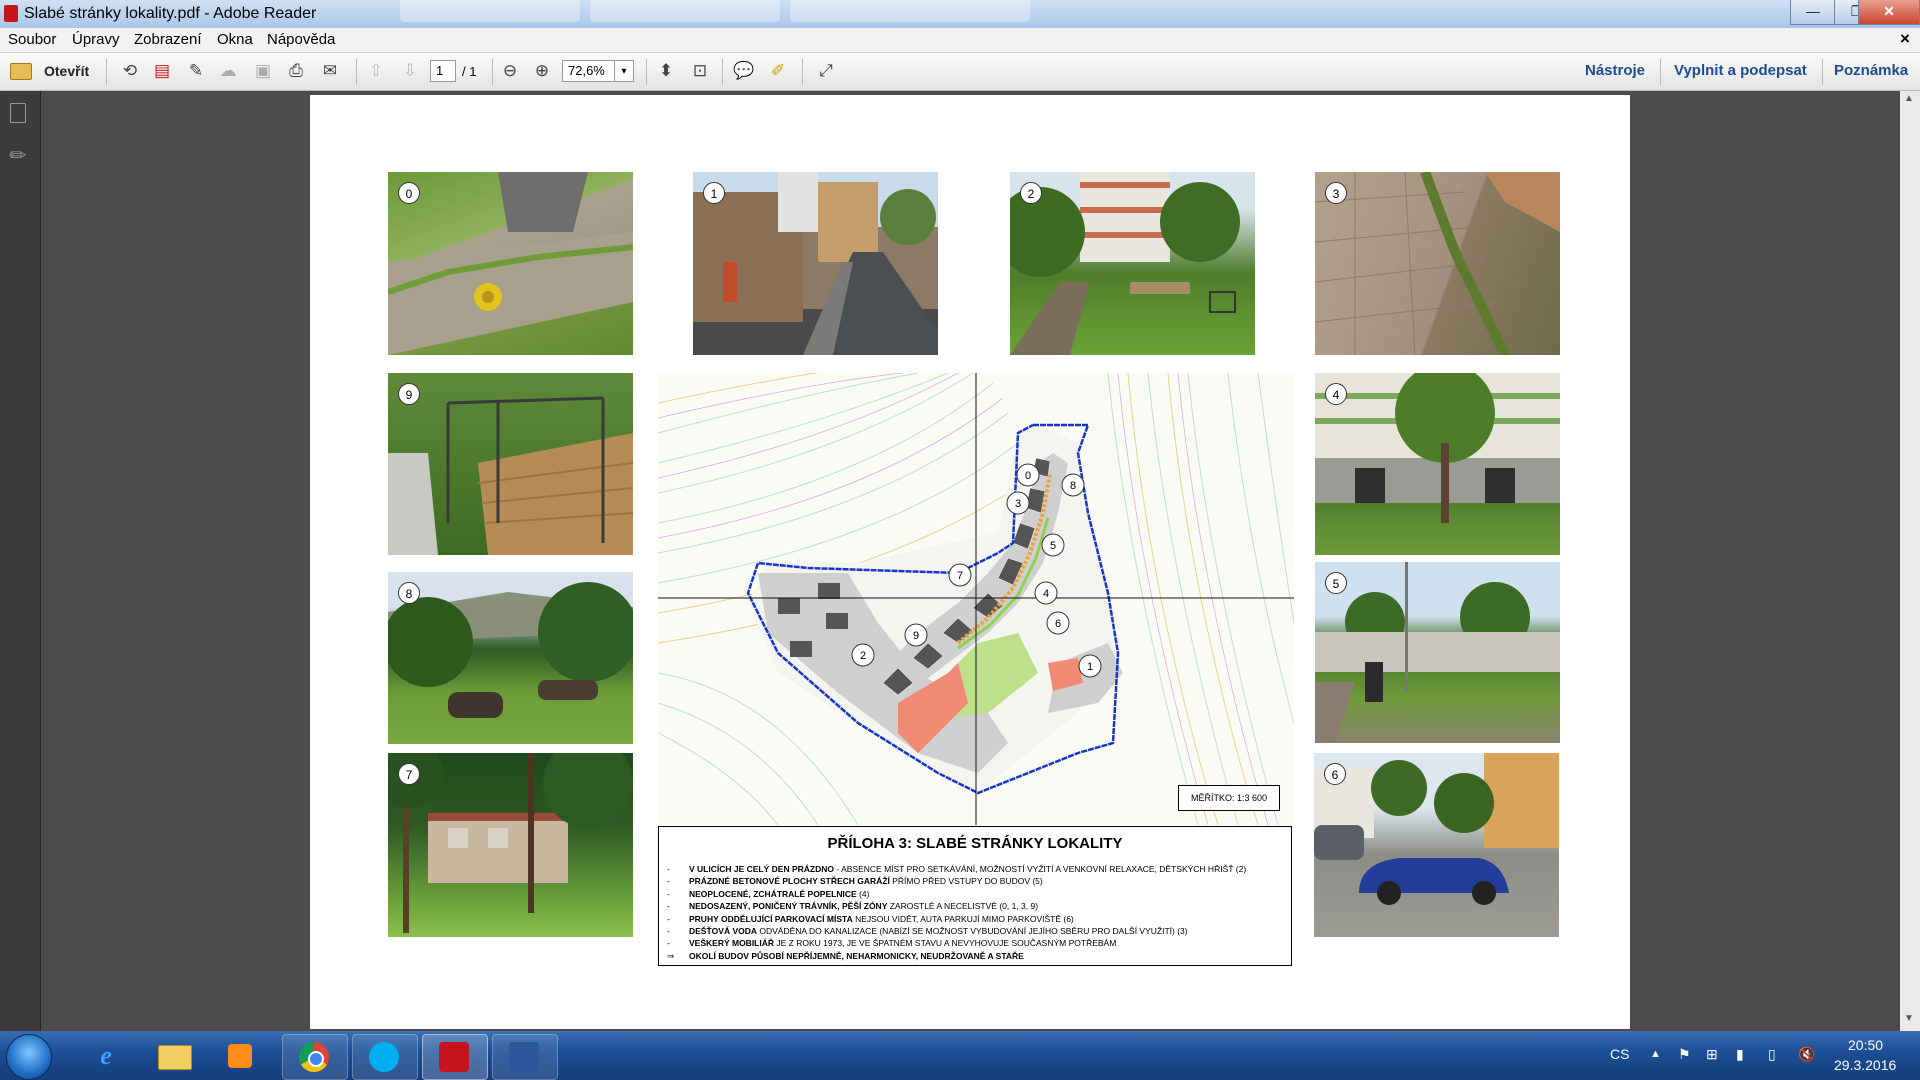  What do you see at coordinates (976, 599) in the screenshot?
I see `site-map-drawing: 0 8 3 5 7 4 6 9 2 1` at bounding box center [976, 599].